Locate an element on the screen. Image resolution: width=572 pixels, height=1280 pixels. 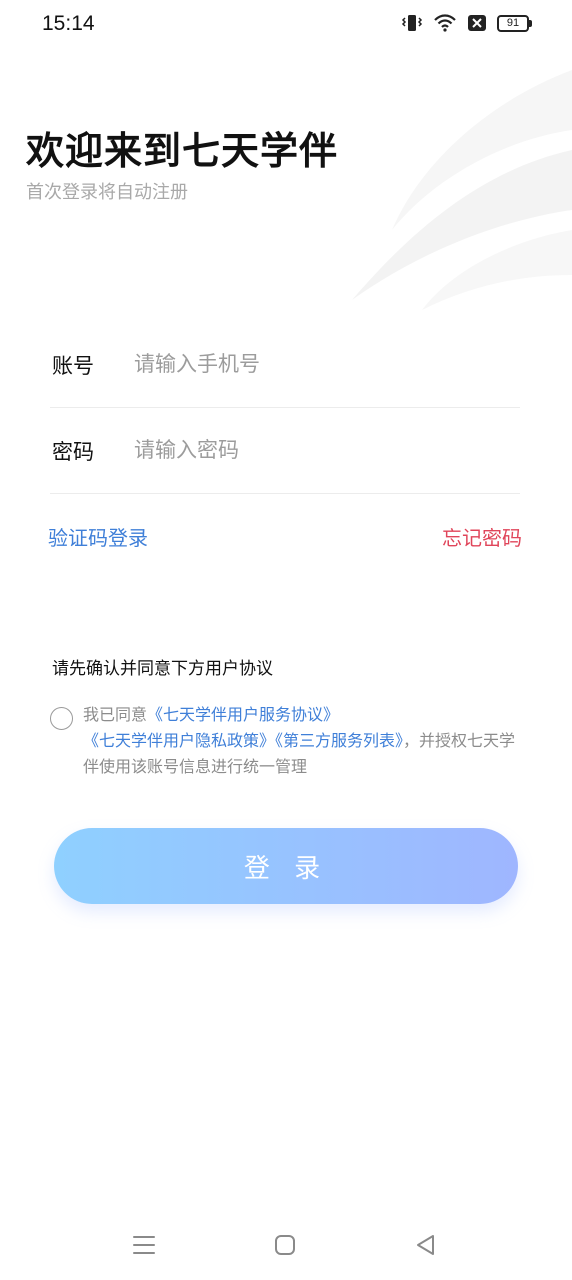
forgot-password-link: 忘记密码 is located at coordinates (482, 536).